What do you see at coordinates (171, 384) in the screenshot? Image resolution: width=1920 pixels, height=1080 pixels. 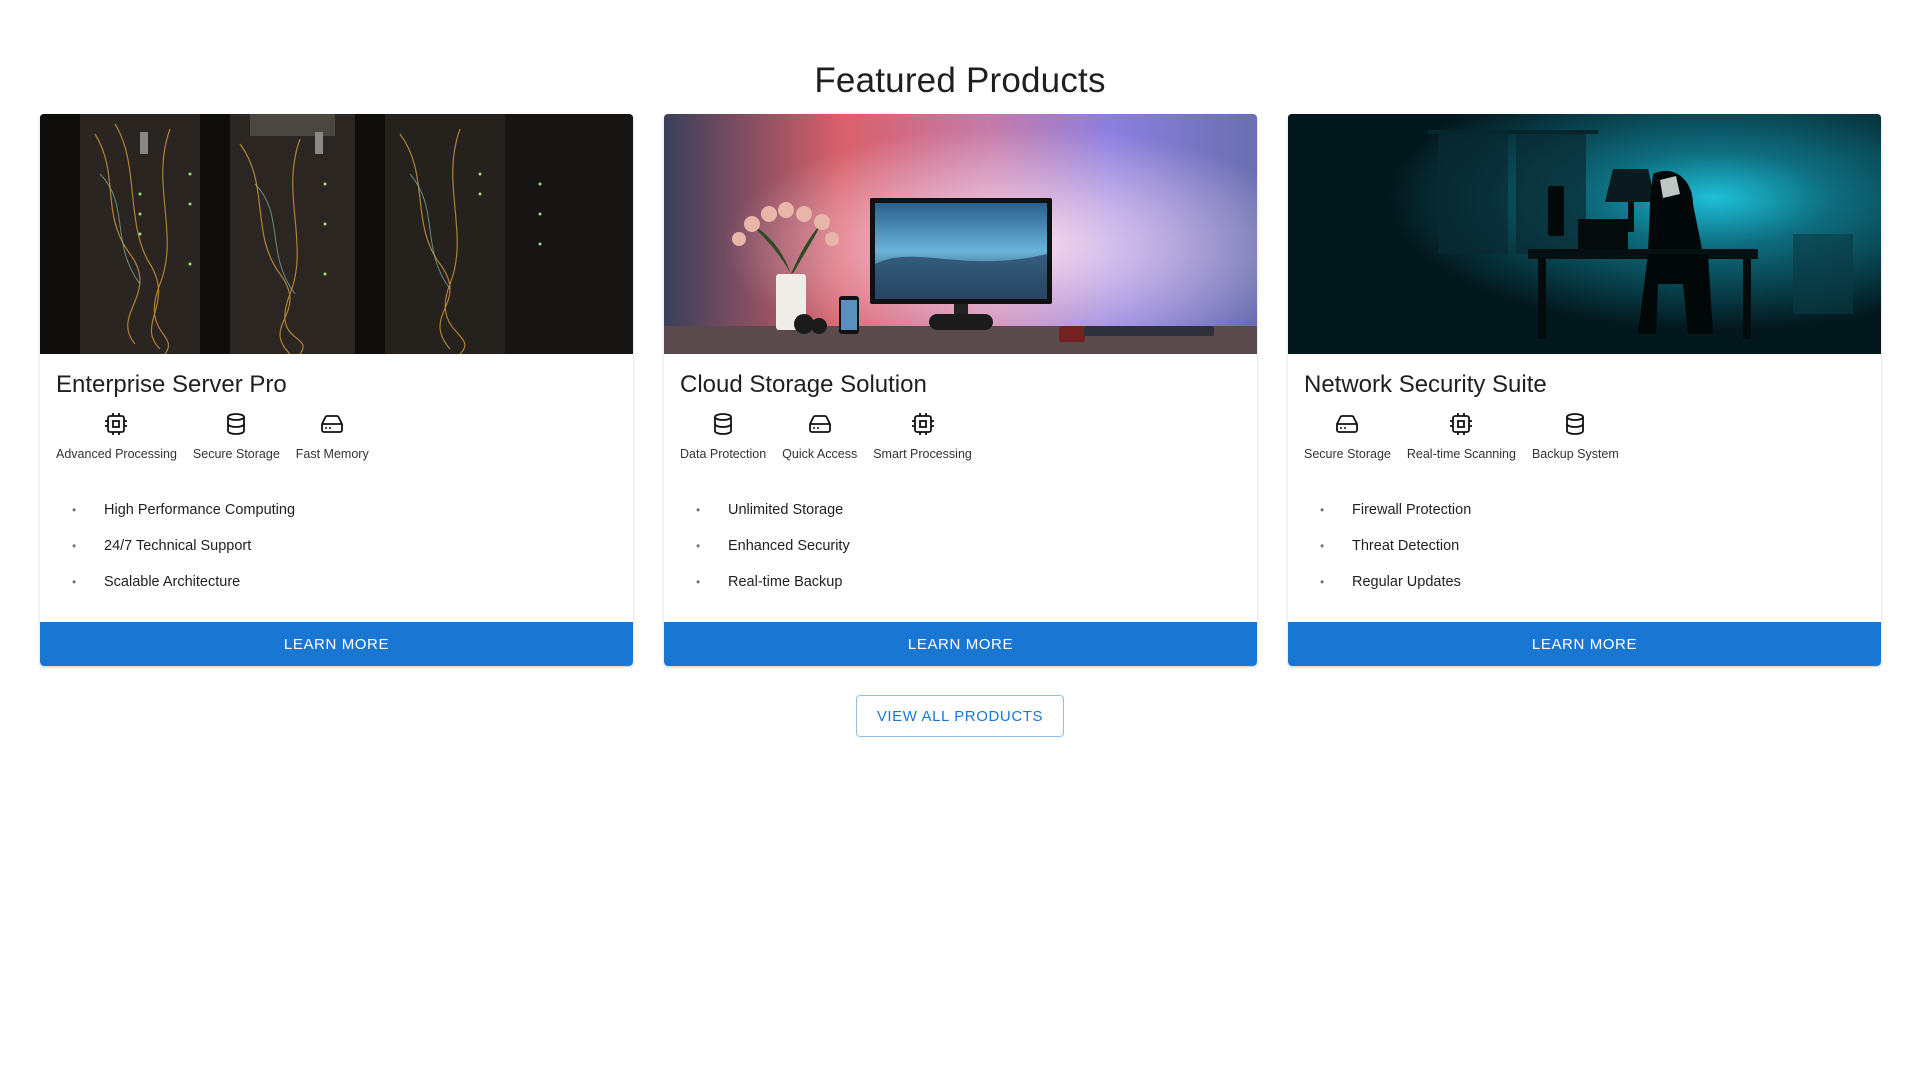 I see `product-title: Enterprise Server Pro` at bounding box center [171, 384].